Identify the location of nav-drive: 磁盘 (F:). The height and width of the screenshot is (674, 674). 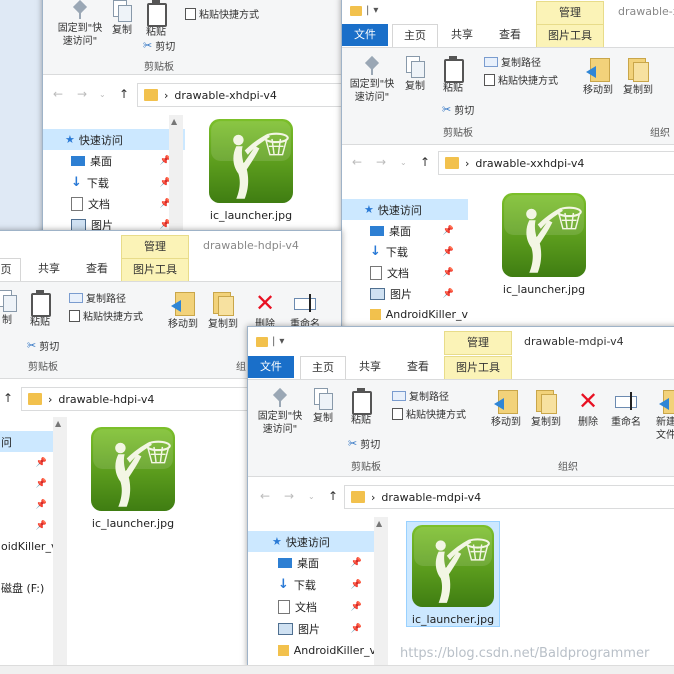
(28, 587).